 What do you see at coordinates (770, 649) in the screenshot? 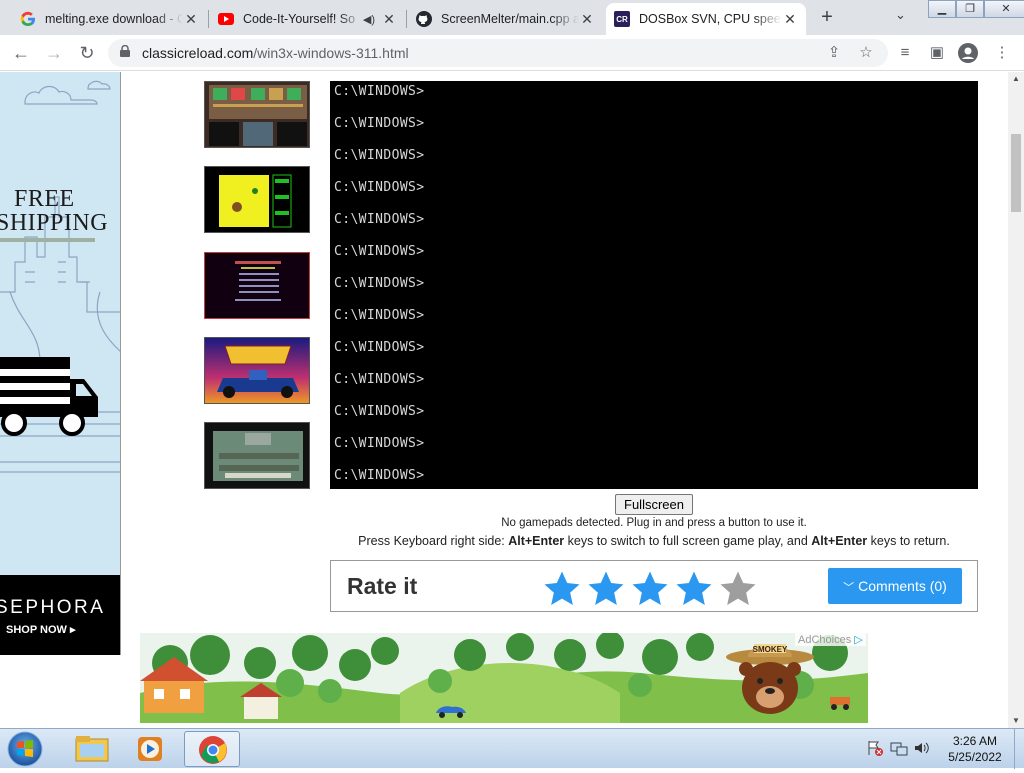
I see `smokey-hat-sign: SMOKEY` at bounding box center [770, 649].